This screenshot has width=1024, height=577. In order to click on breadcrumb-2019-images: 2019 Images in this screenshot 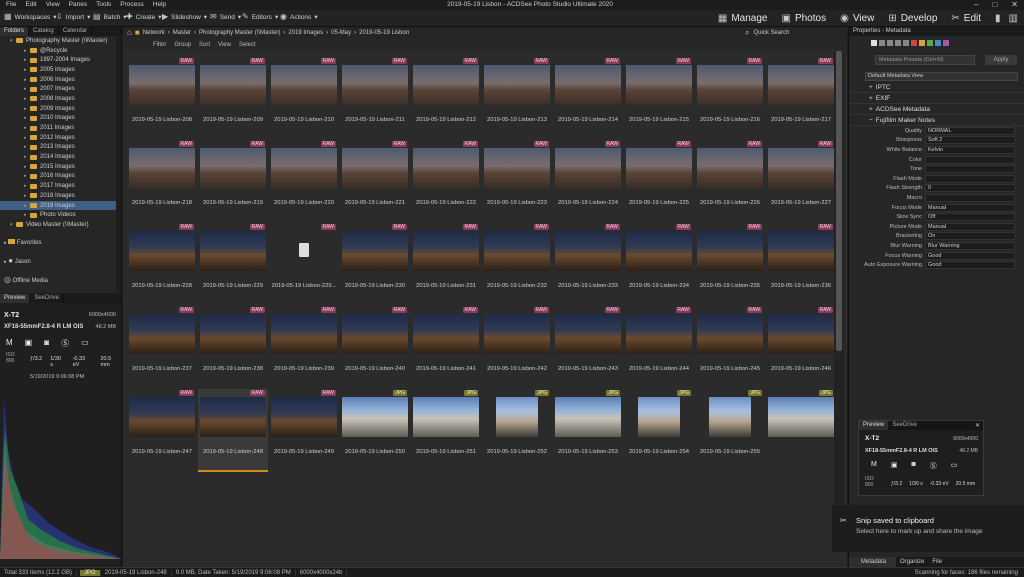, I will do `click(305, 33)`.